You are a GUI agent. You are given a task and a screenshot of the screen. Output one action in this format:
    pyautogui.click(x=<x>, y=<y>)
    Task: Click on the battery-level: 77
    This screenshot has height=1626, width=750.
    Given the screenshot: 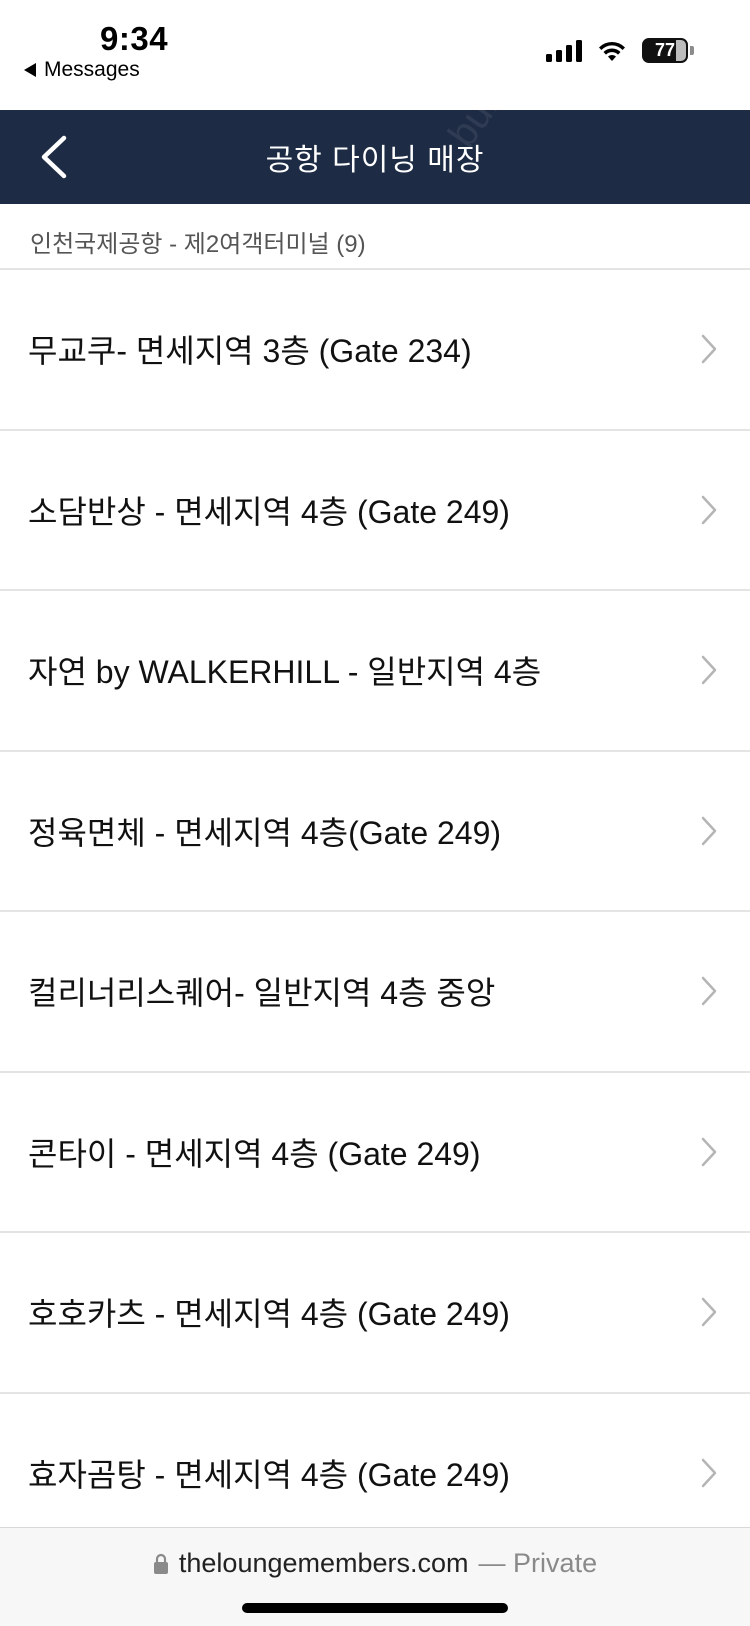 What is the action you would take?
    pyautogui.click(x=665, y=50)
    